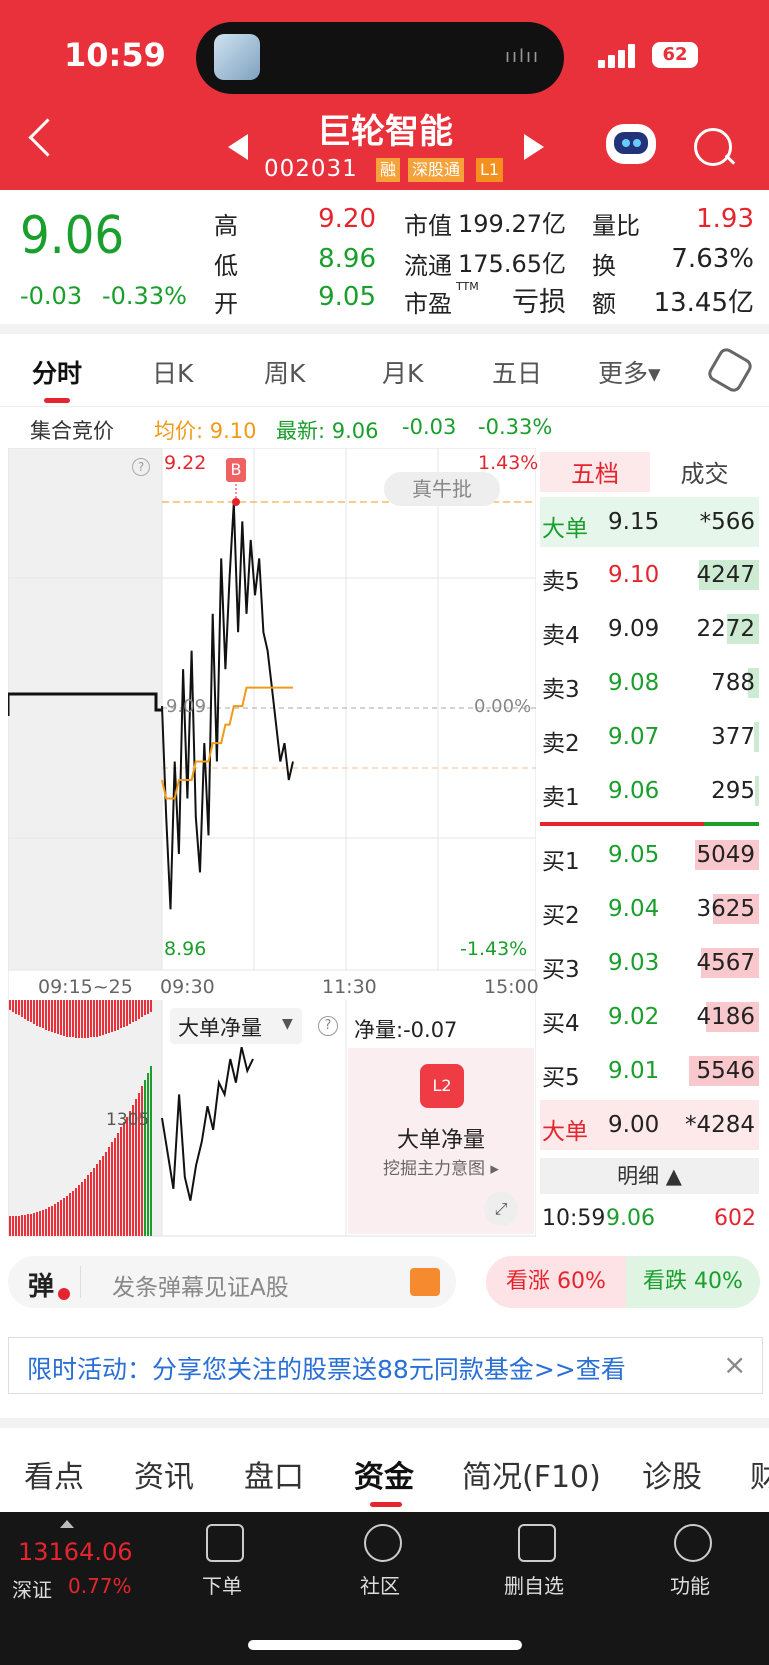  Describe the element at coordinates (759, 1474) in the screenshot. I see `tab-finance: 财` at that location.